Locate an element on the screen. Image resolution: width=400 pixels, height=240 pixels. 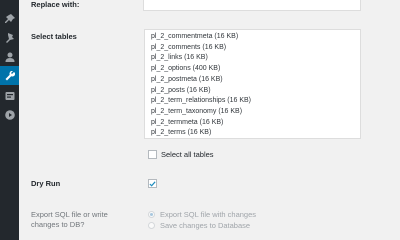
table-option: pl_2_commentmeta (16 KB) is located at coordinates (255, 37).